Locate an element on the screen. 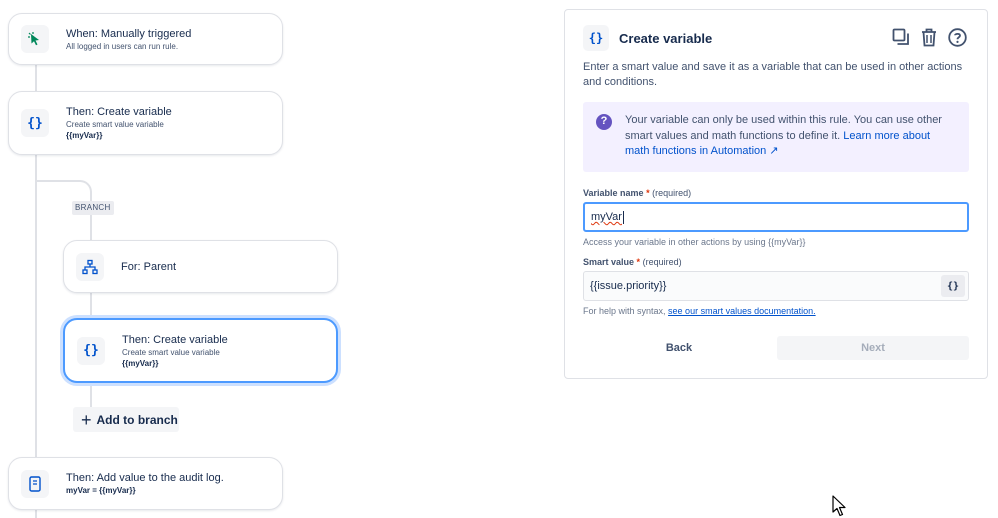 The height and width of the screenshot is (518, 998). add-to-branch-button: + Add to branch is located at coordinates (126, 419).